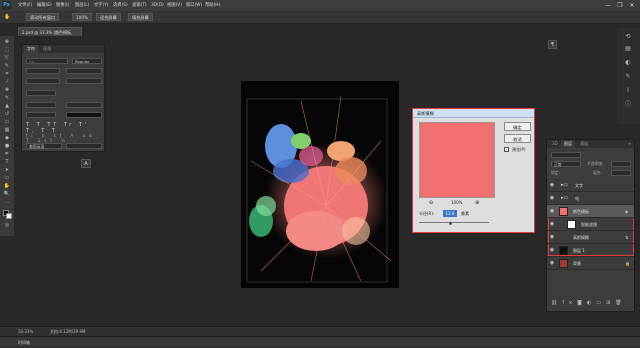 This screenshot has height=348, width=640. Describe the element at coordinates (7, 122) in the screenshot. I see `eraser-tool-icon: ▭` at that location.